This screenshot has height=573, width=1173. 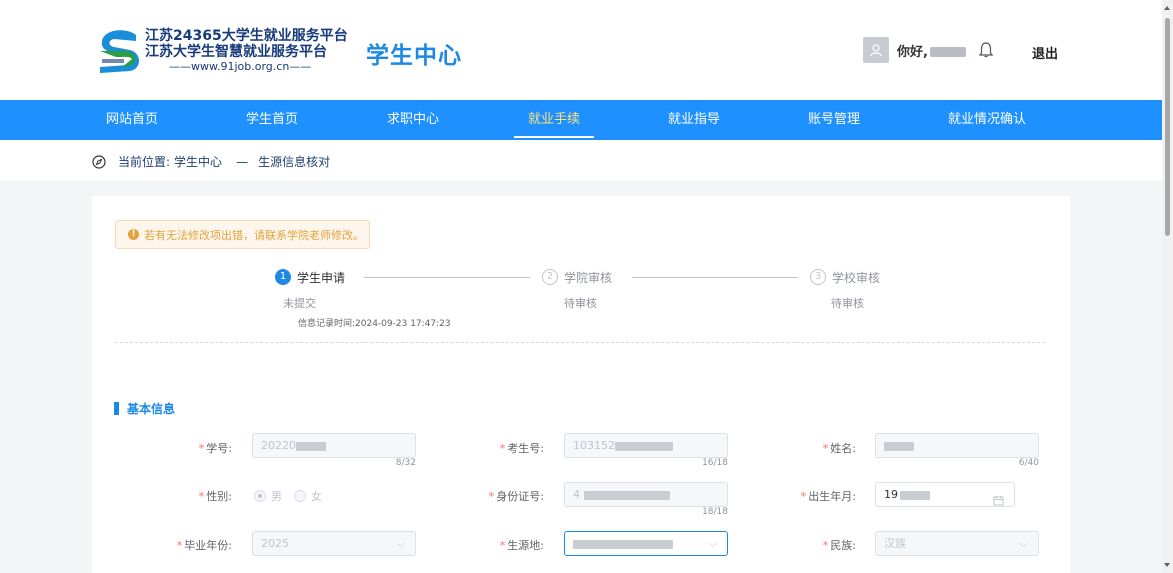 I want to click on greeting-text: 你好,, so click(x=912, y=52).